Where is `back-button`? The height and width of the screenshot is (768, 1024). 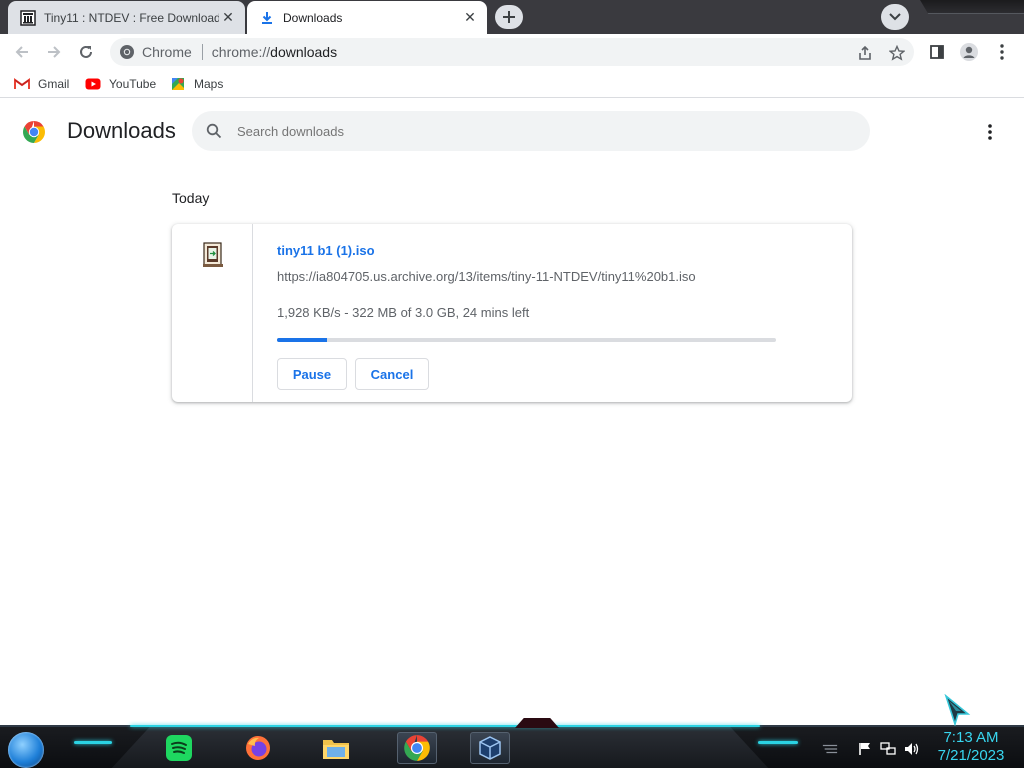
back-button is located at coordinates (22, 52).